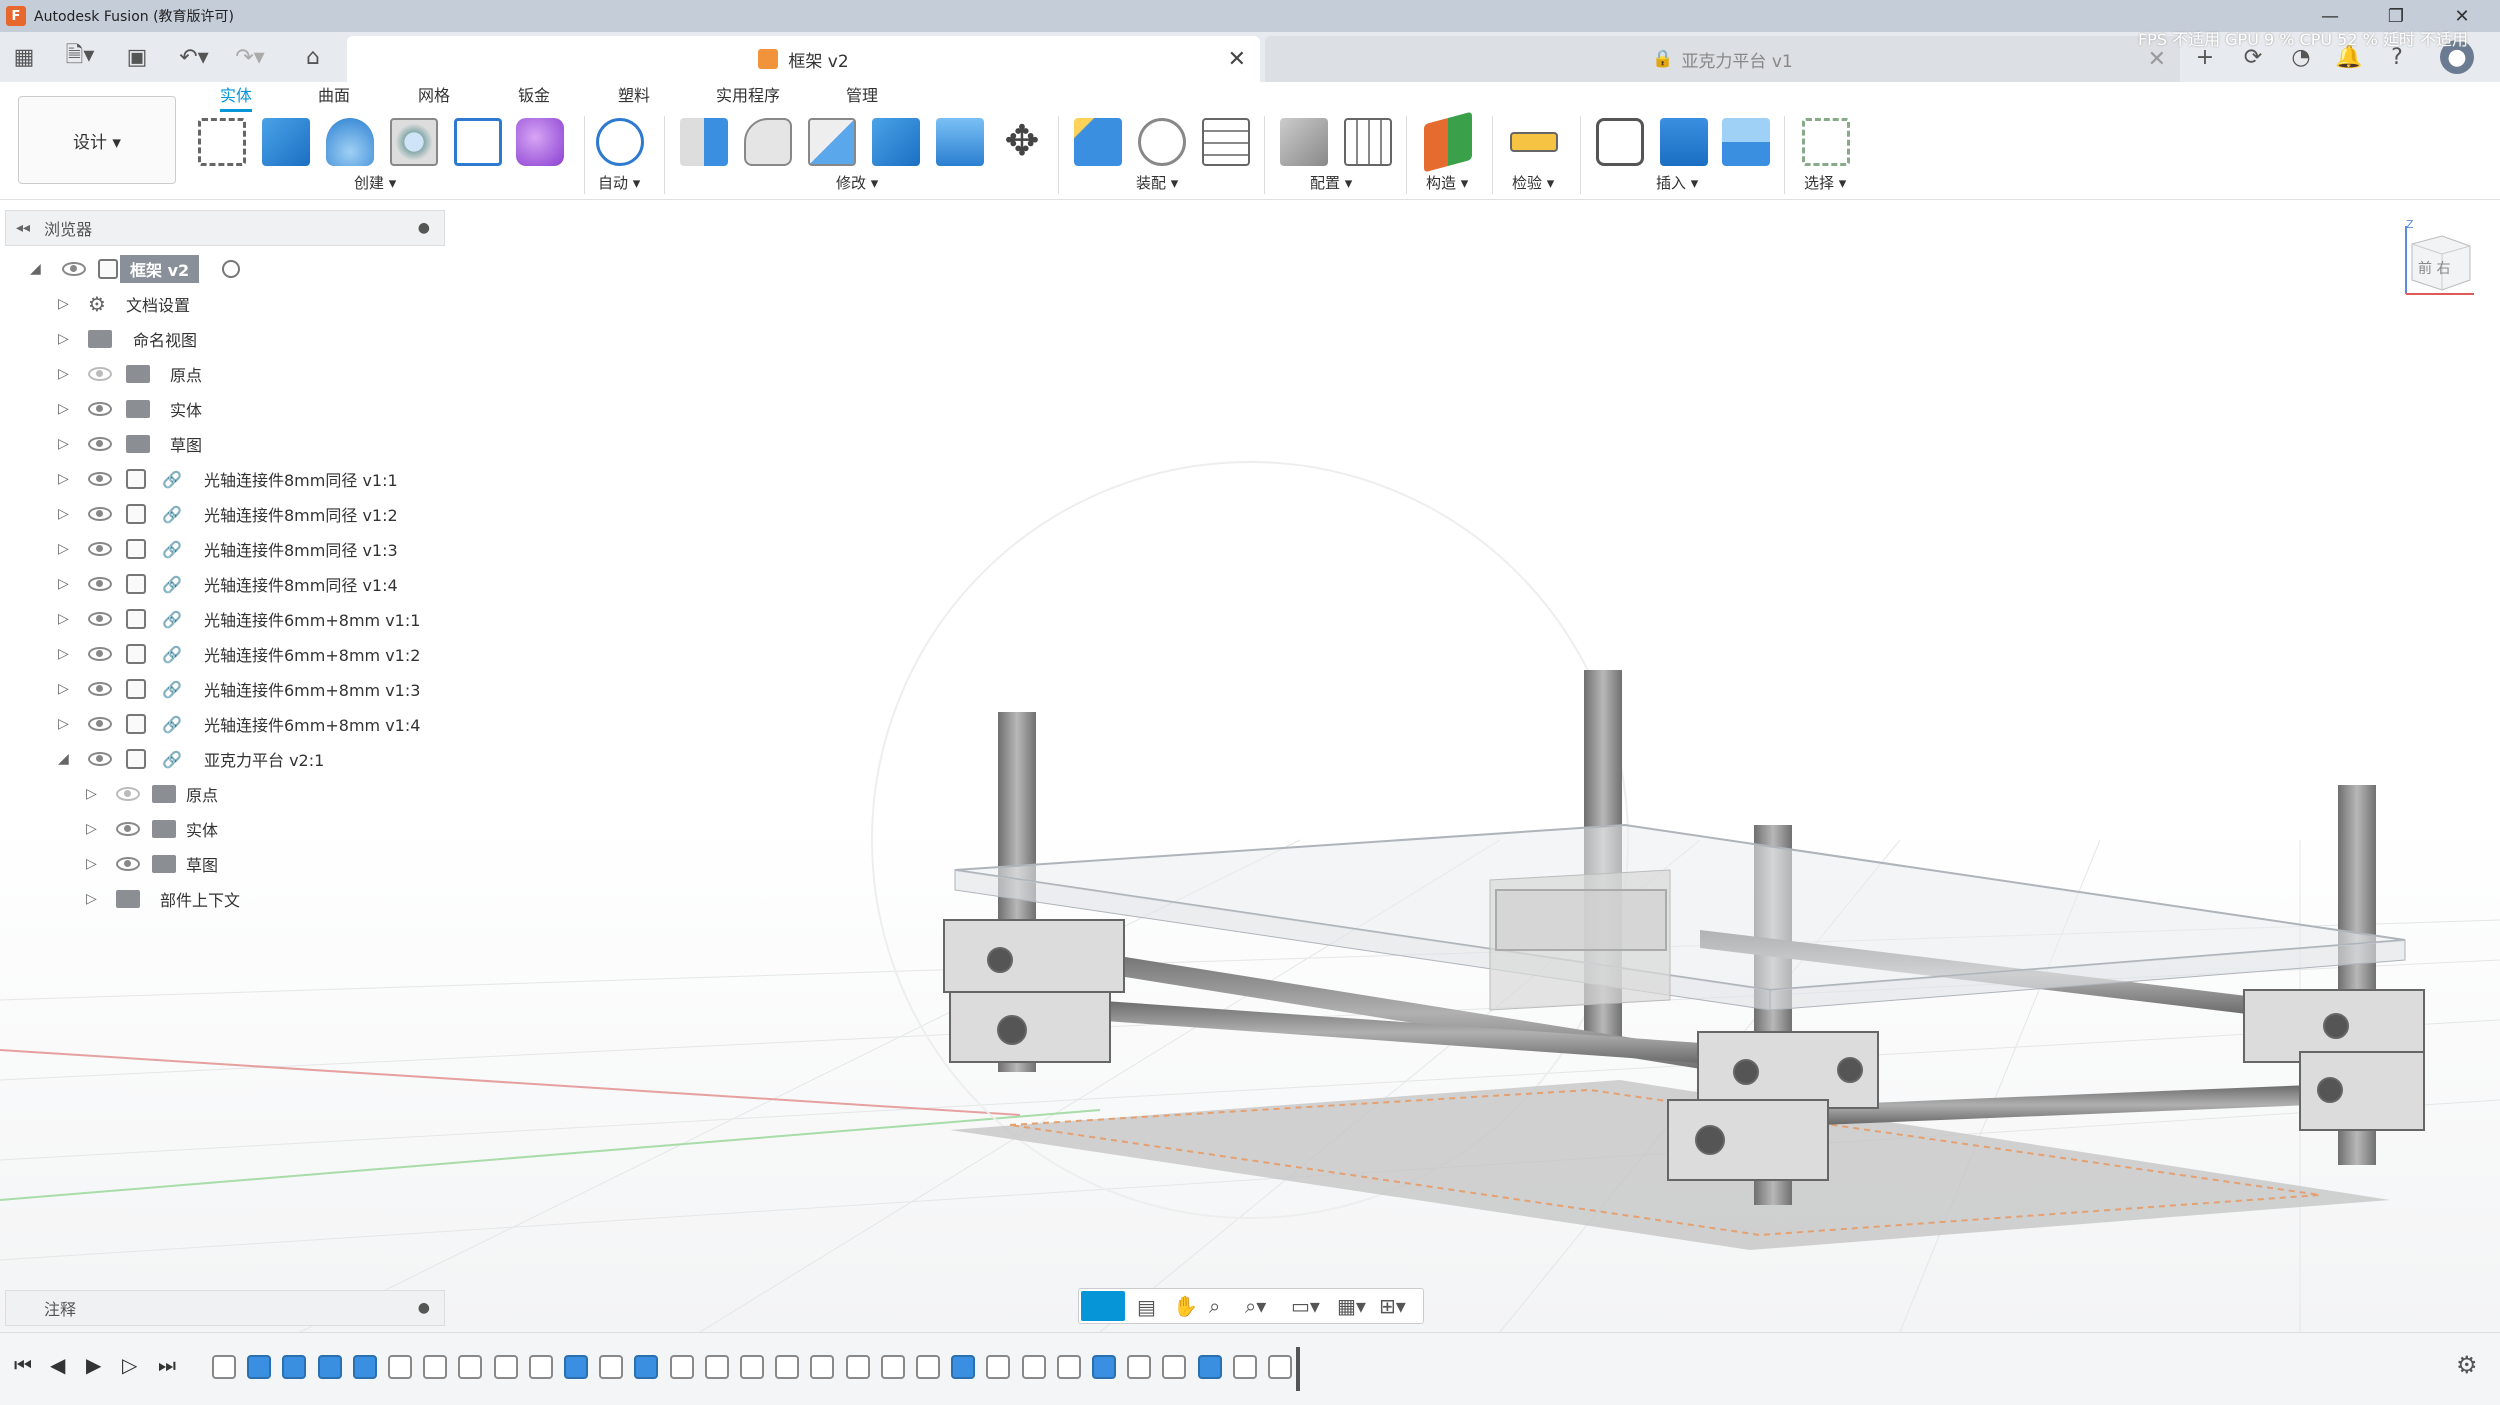  I want to click on expand-toggle-icon: ◢, so click(35, 269).